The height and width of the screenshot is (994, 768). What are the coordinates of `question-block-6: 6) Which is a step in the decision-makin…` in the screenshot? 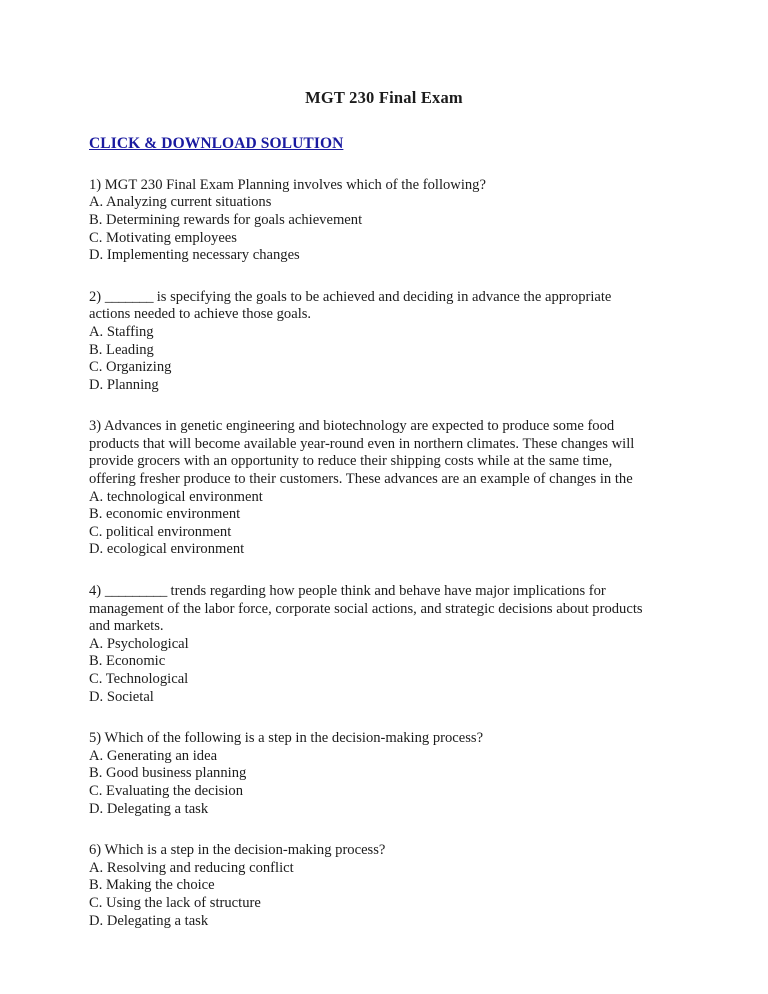 It's located at (372, 886).